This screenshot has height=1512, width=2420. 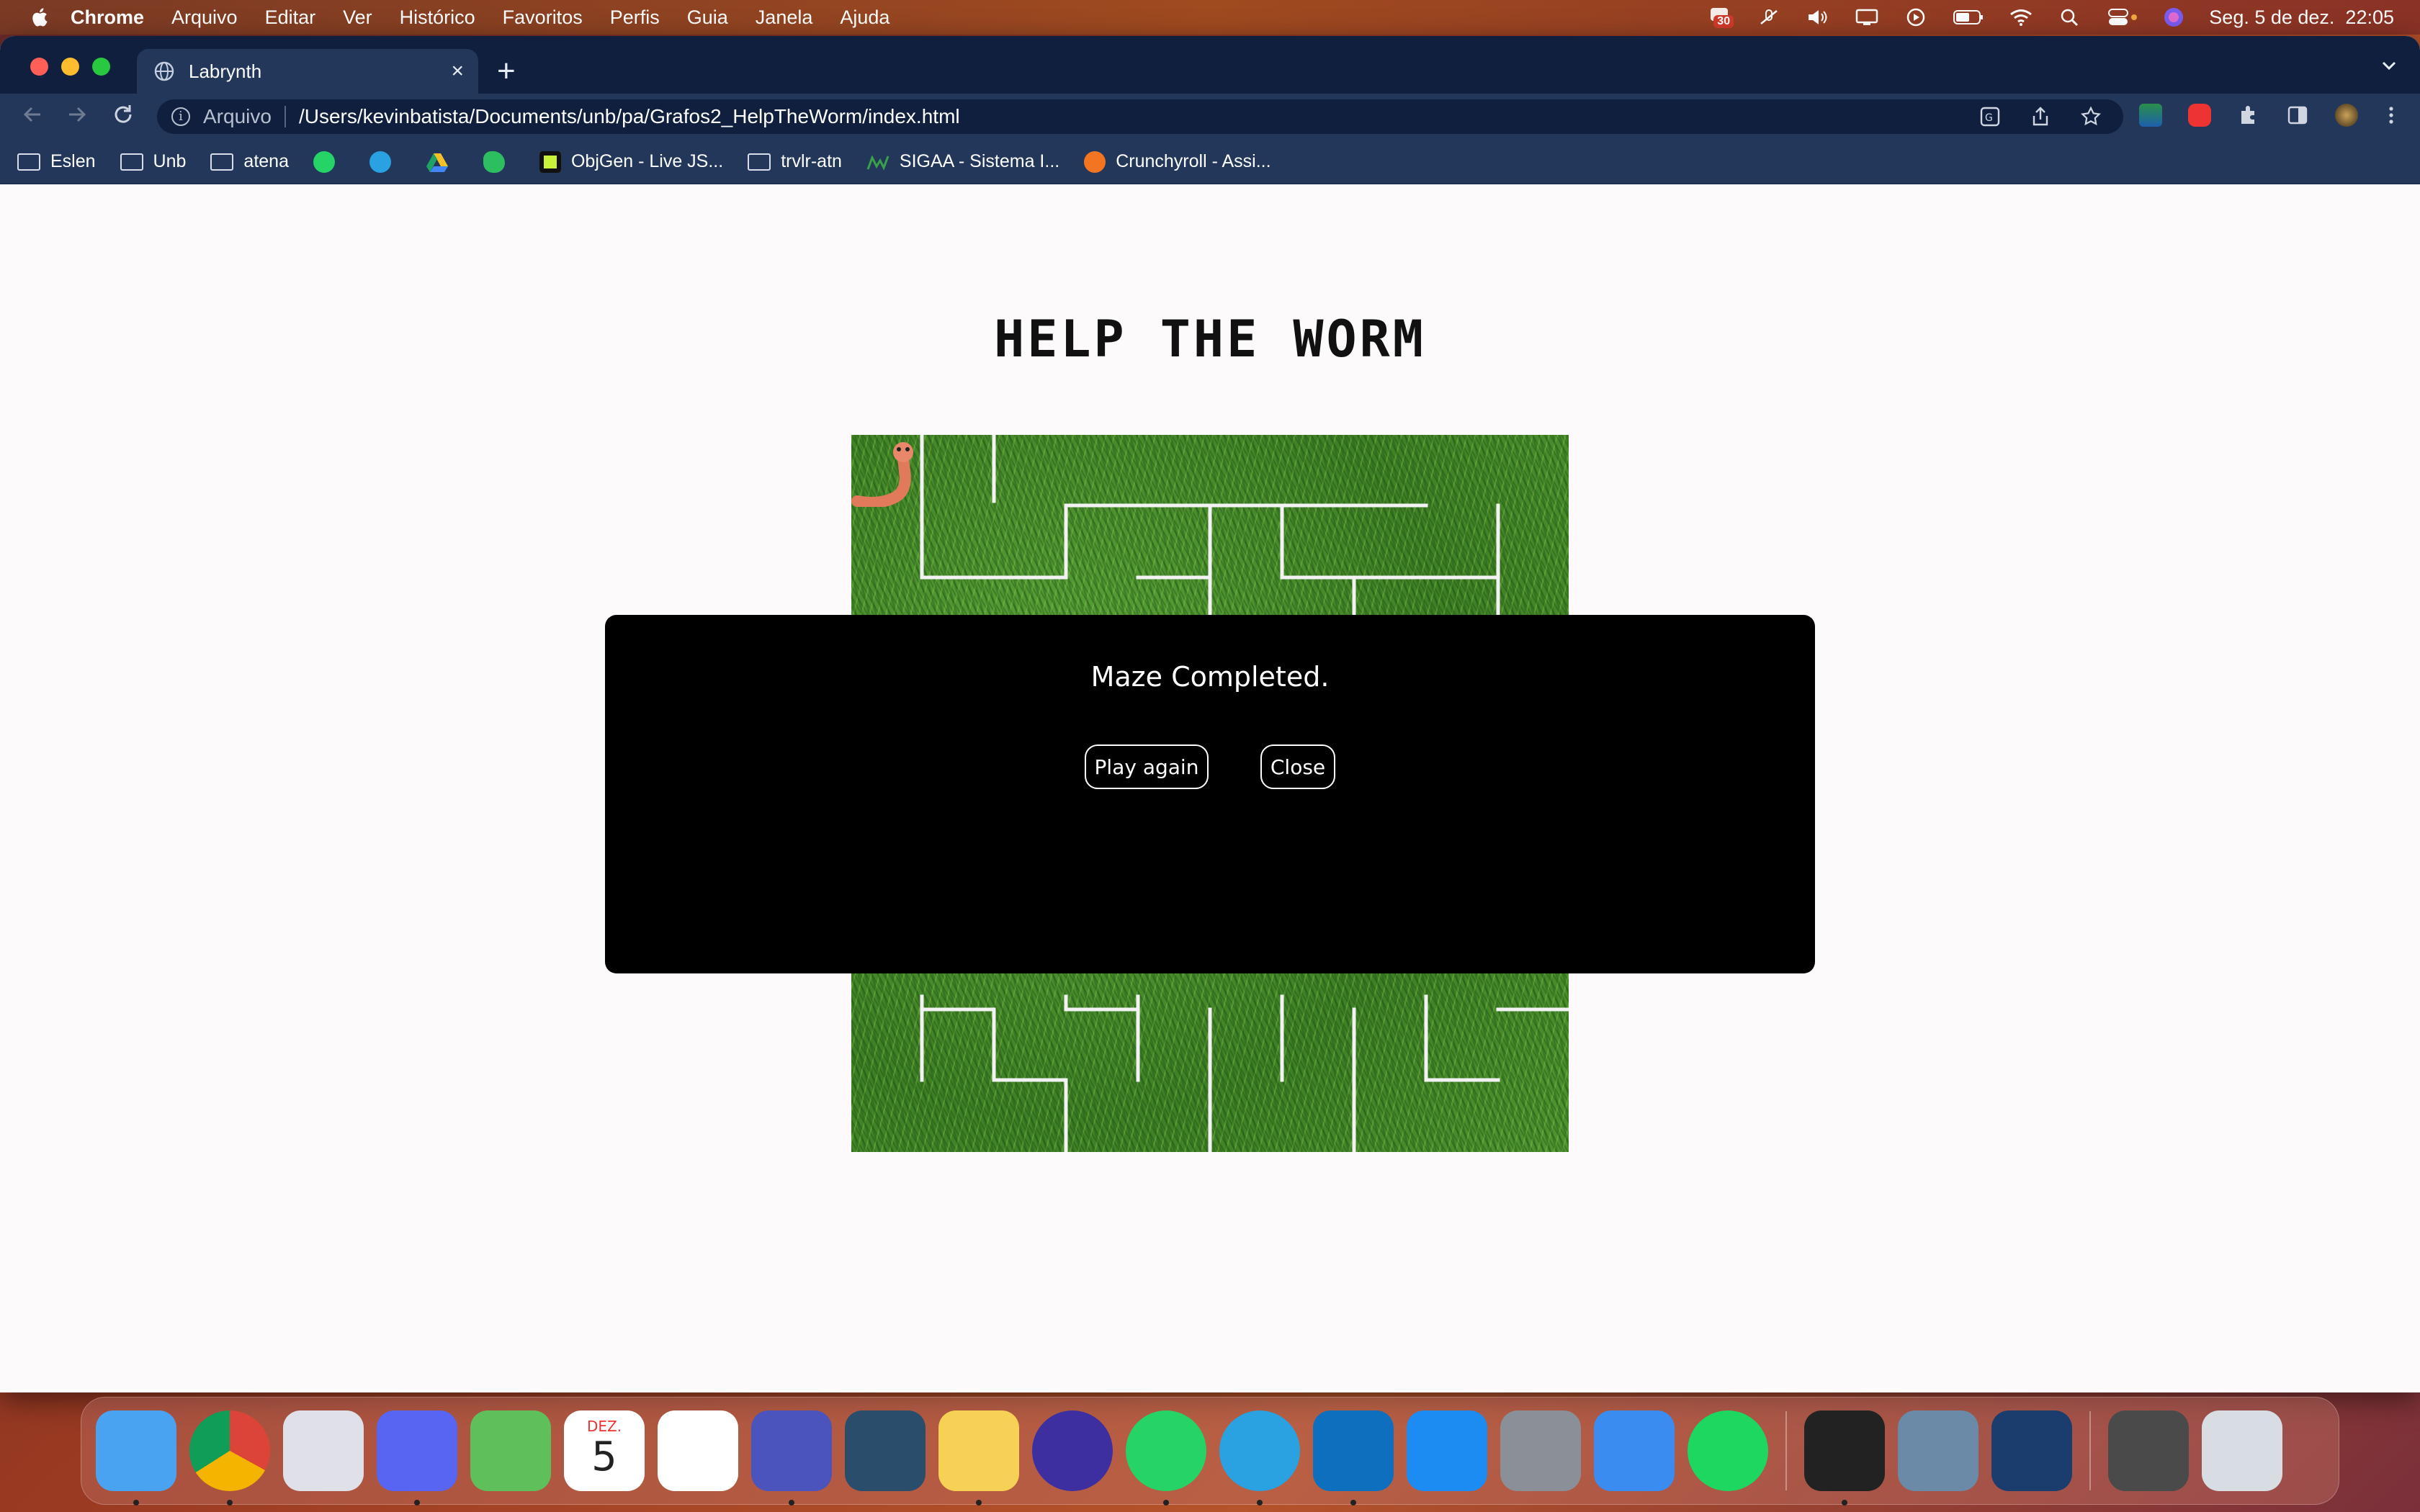 What do you see at coordinates (136, 1458) in the screenshot?
I see `dock-finder-icon` at bounding box center [136, 1458].